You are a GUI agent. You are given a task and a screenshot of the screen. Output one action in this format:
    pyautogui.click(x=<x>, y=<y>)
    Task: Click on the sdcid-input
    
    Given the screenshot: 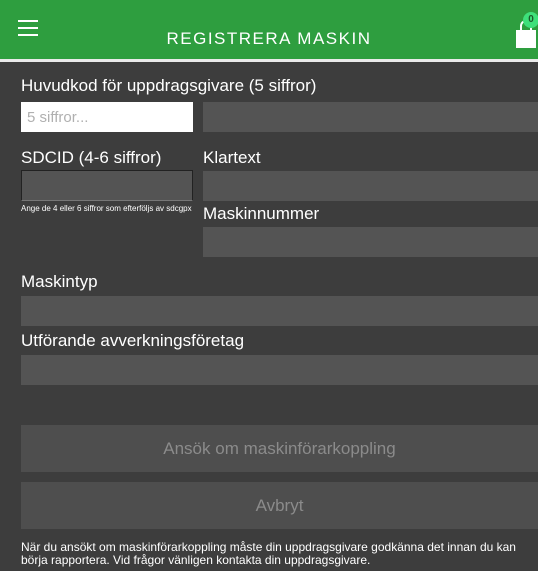 What is the action you would take?
    pyautogui.click(x=107, y=185)
    